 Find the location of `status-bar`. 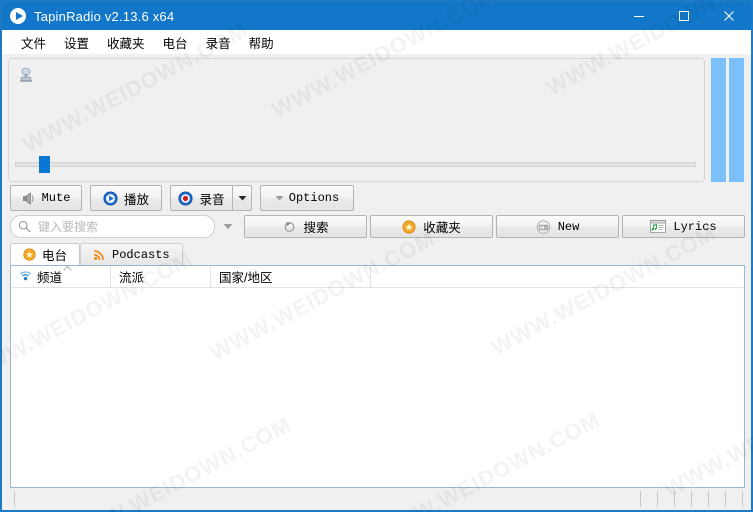

status-bar is located at coordinates (376, 499).